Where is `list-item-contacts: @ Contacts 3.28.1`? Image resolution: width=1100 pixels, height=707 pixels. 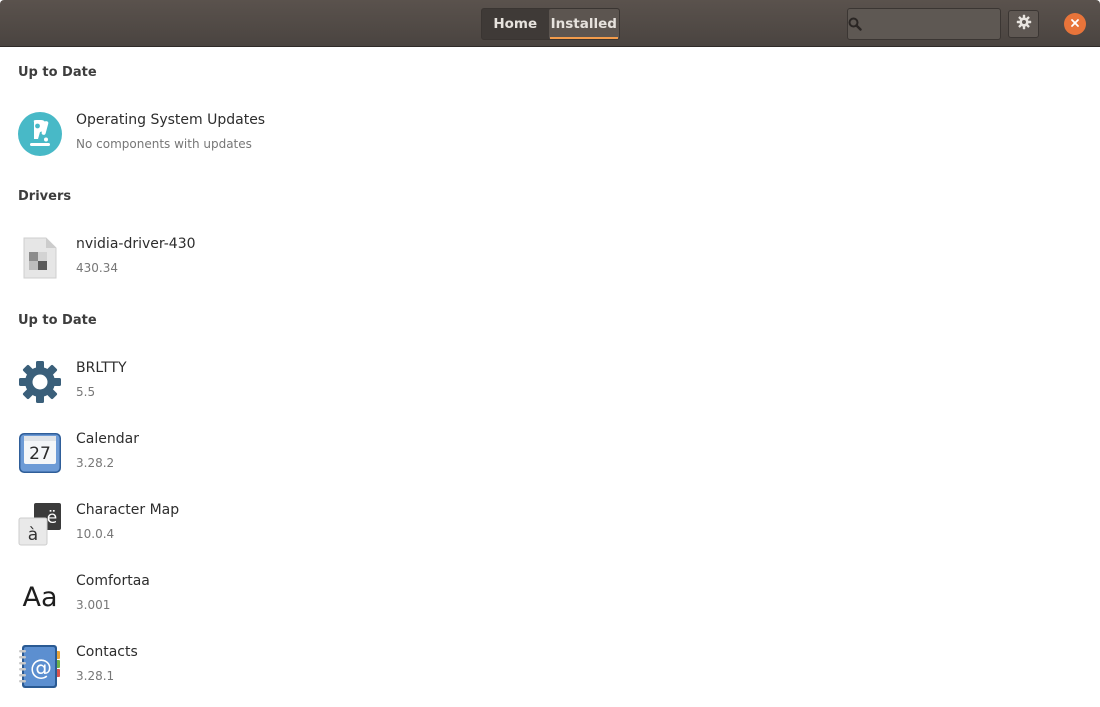
list-item-contacts: @ Contacts 3.28.1 is located at coordinates (550, 666).